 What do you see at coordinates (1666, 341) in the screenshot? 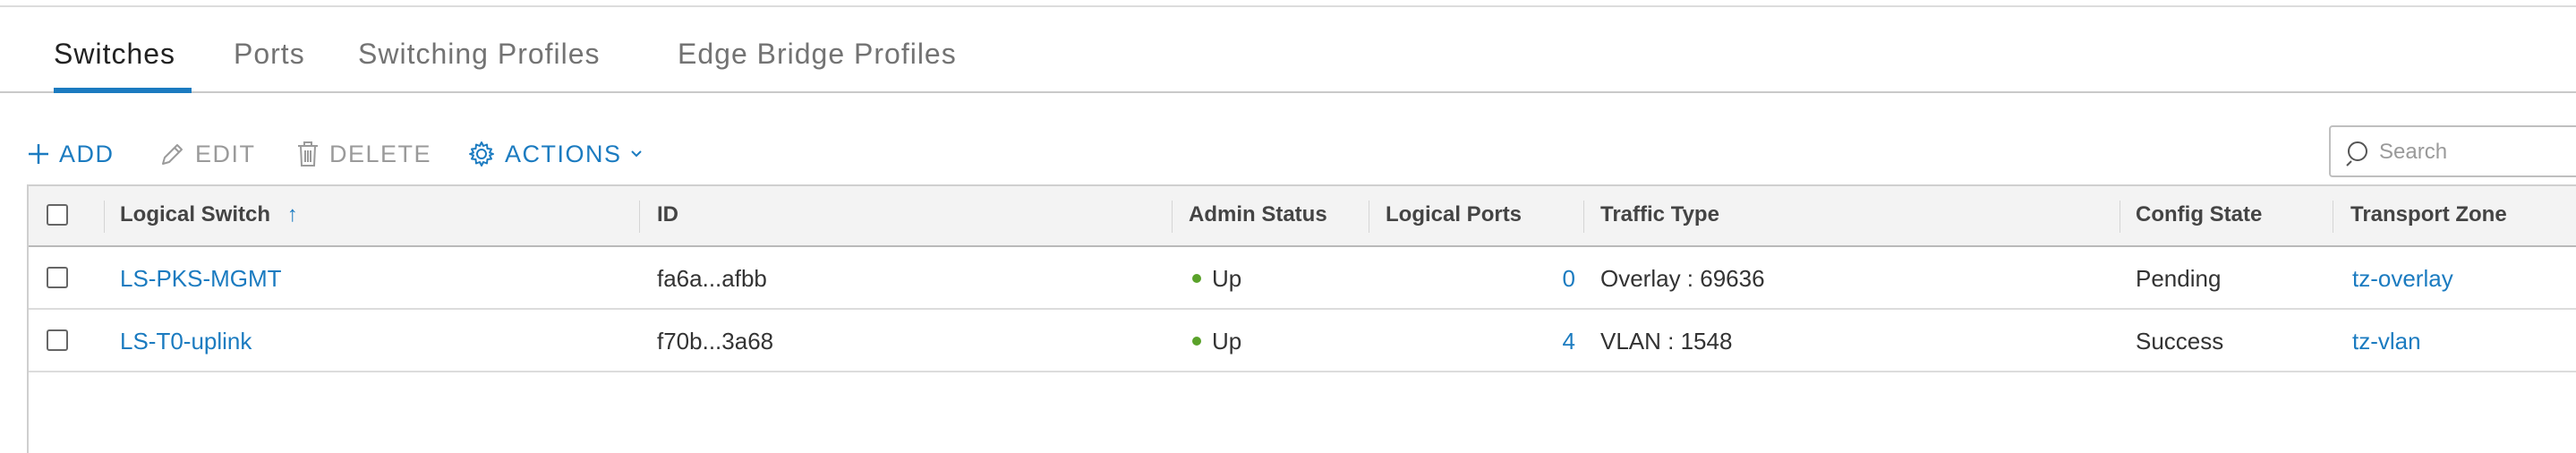
I see `traffic-type: VLAN : 1548` at bounding box center [1666, 341].